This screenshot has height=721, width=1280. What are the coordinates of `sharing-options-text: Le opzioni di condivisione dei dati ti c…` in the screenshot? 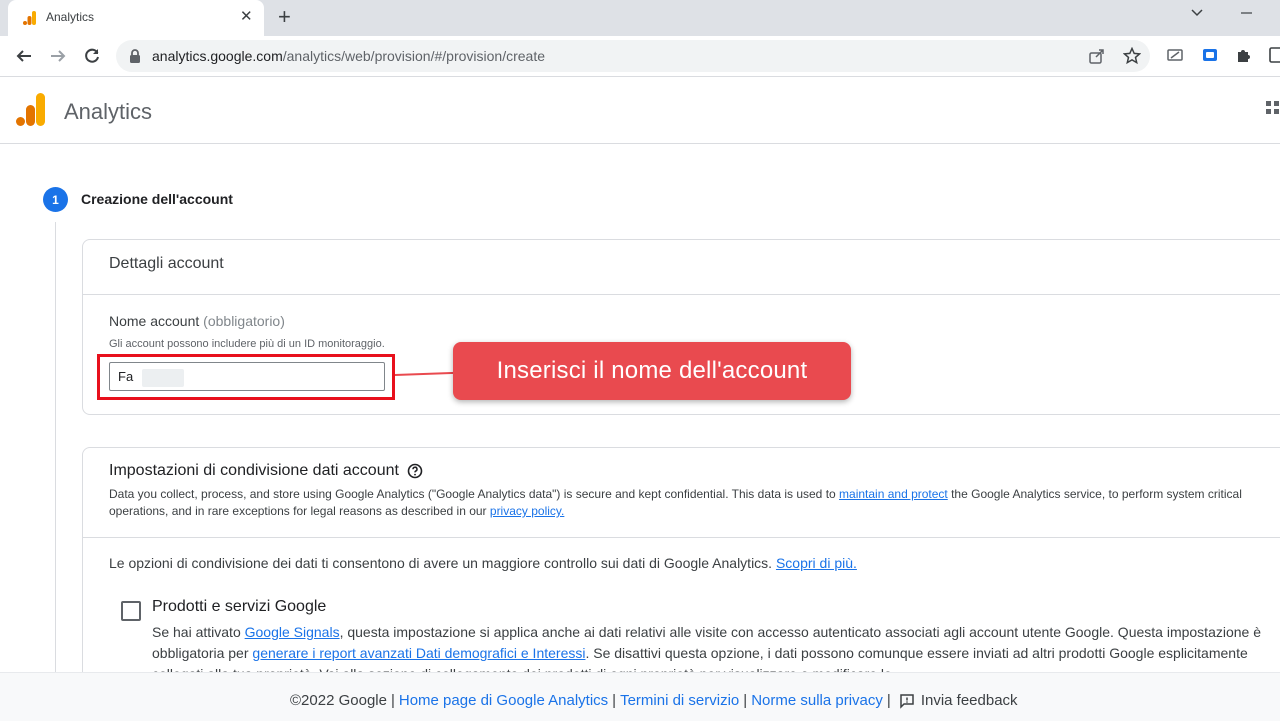 It's located at (483, 563).